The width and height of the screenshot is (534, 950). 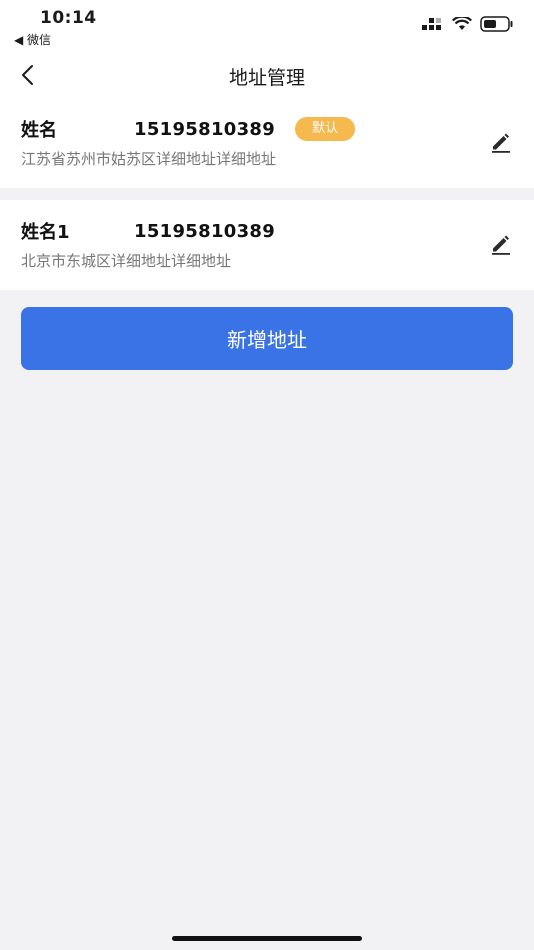 What do you see at coordinates (149, 159) in the screenshot?
I see `address-text: 江苏省苏州市姑苏区详细地址详细地址` at bounding box center [149, 159].